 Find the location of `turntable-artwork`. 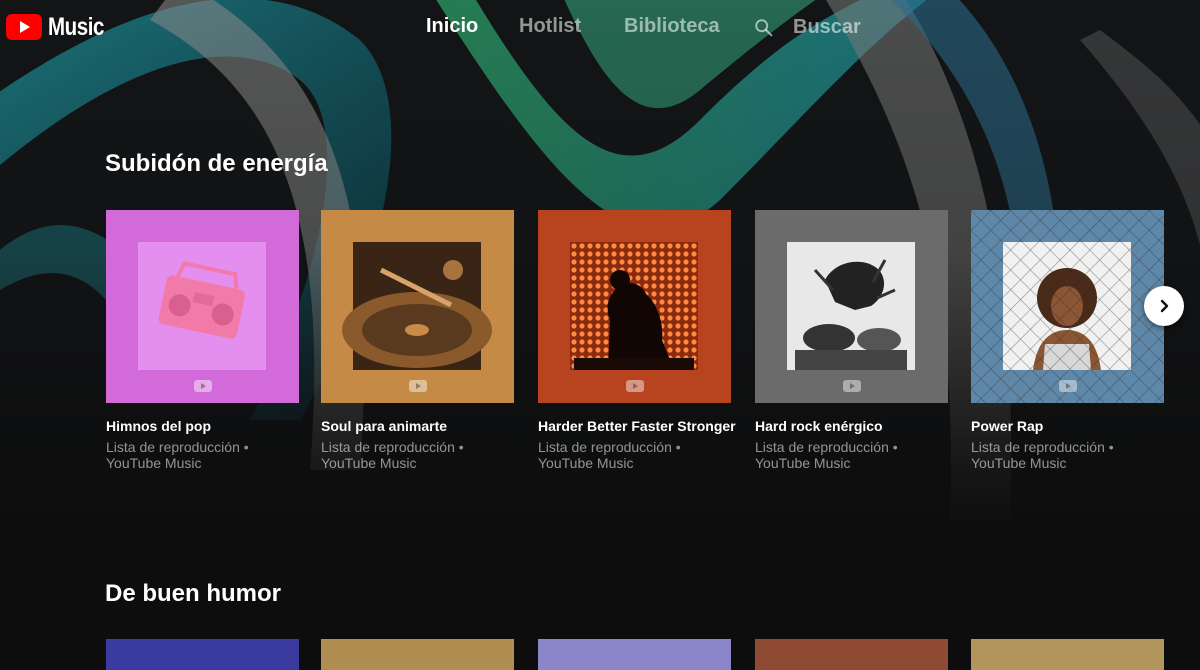

turntable-artwork is located at coordinates (417, 306).